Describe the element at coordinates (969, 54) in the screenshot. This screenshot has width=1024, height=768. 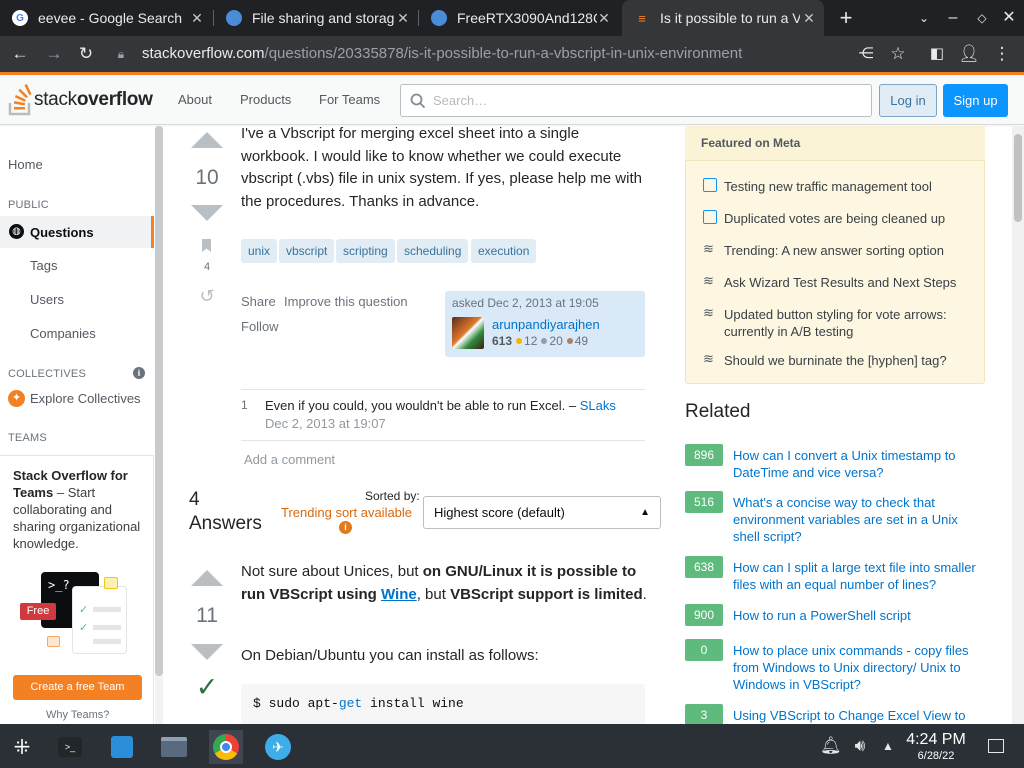
I see `profile-icon: 👤︎` at that location.